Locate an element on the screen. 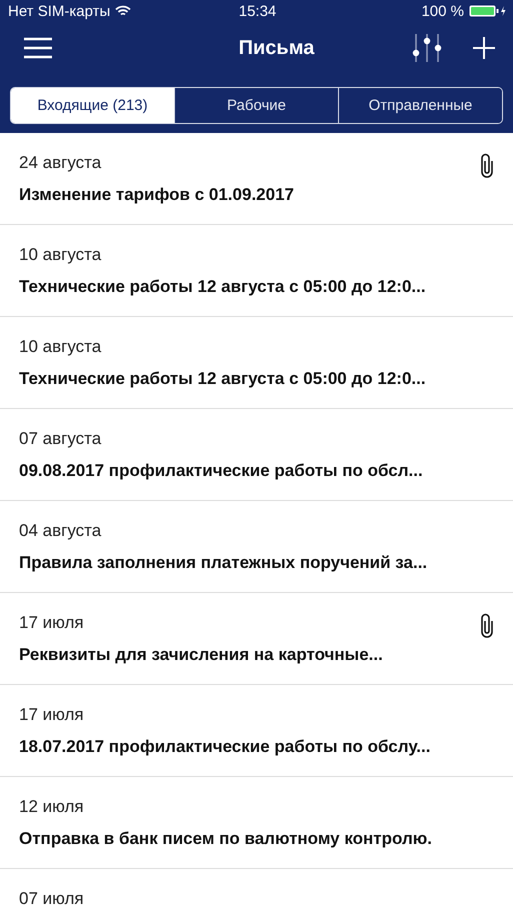 The image size is (513, 911). message-subject: Отправка в банк писем по валютному контролю. is located at coordinates (226, 839).